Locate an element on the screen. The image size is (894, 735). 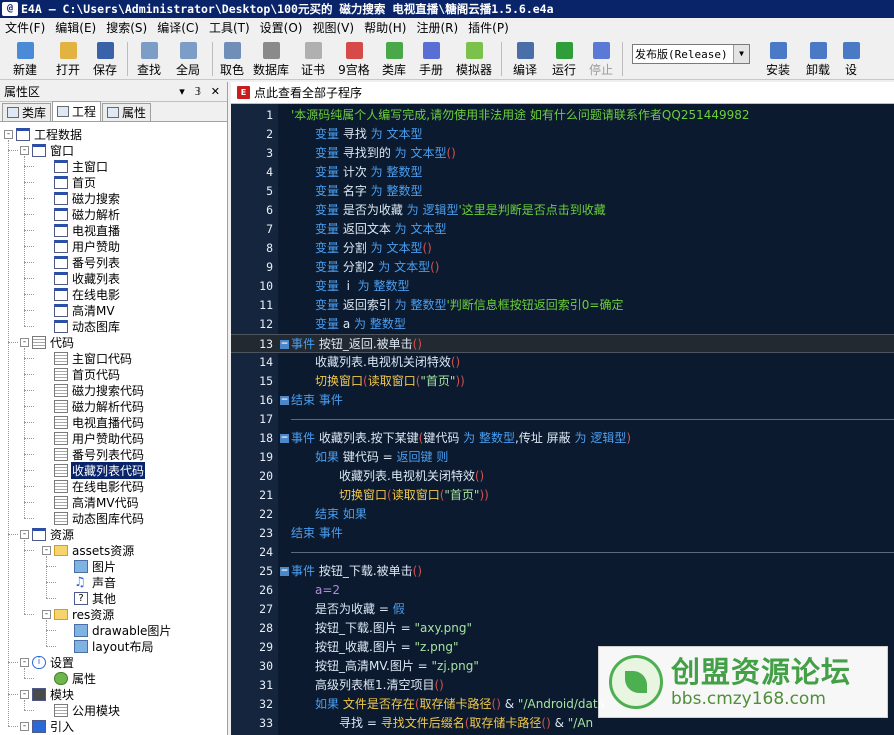
code-line: 28 按钮_下载.图片 = "axy.png" is located at coordinates (562, 628).